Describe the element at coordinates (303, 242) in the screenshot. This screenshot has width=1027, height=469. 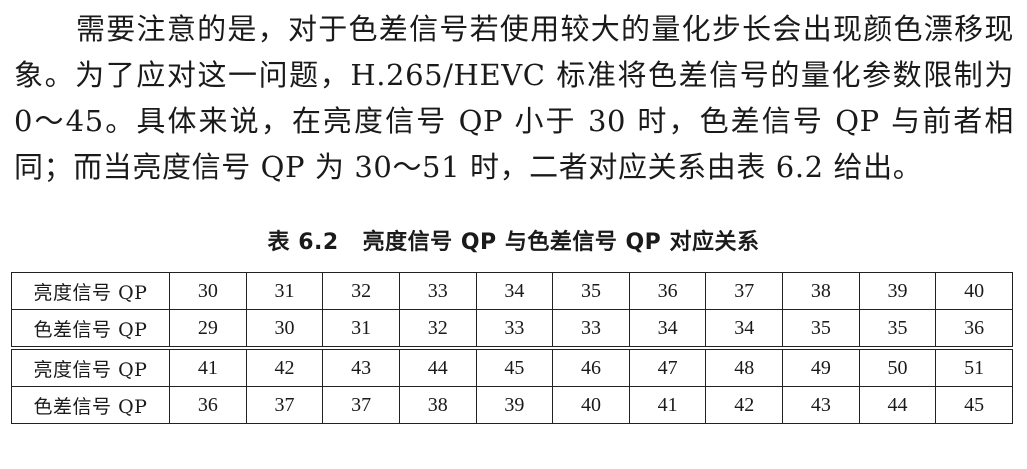
I see `table-number: 表 6.2` at that location.